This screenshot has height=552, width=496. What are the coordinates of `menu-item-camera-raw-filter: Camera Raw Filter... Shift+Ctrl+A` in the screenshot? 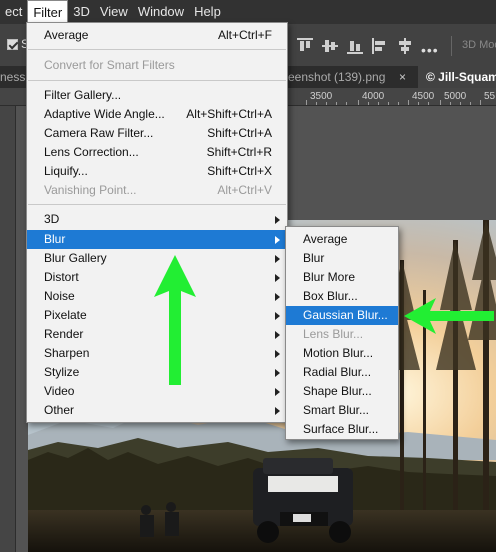 It's located at (157, 133).